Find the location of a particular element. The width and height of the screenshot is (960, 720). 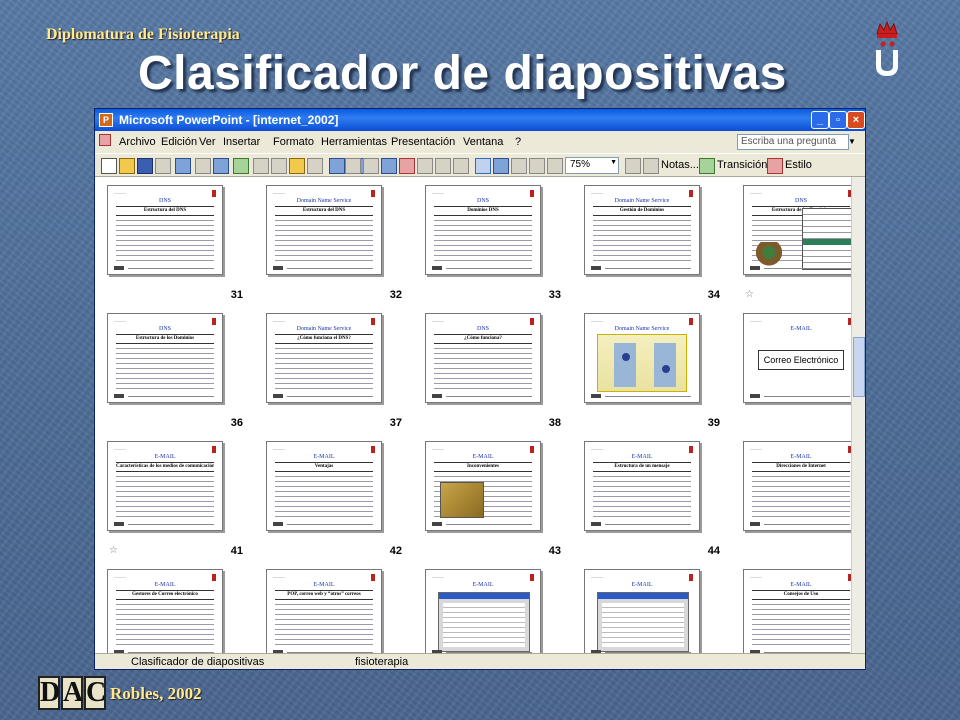

slide-thumbnail: ———— Domain Name Service is located at coordinates (642, 358).